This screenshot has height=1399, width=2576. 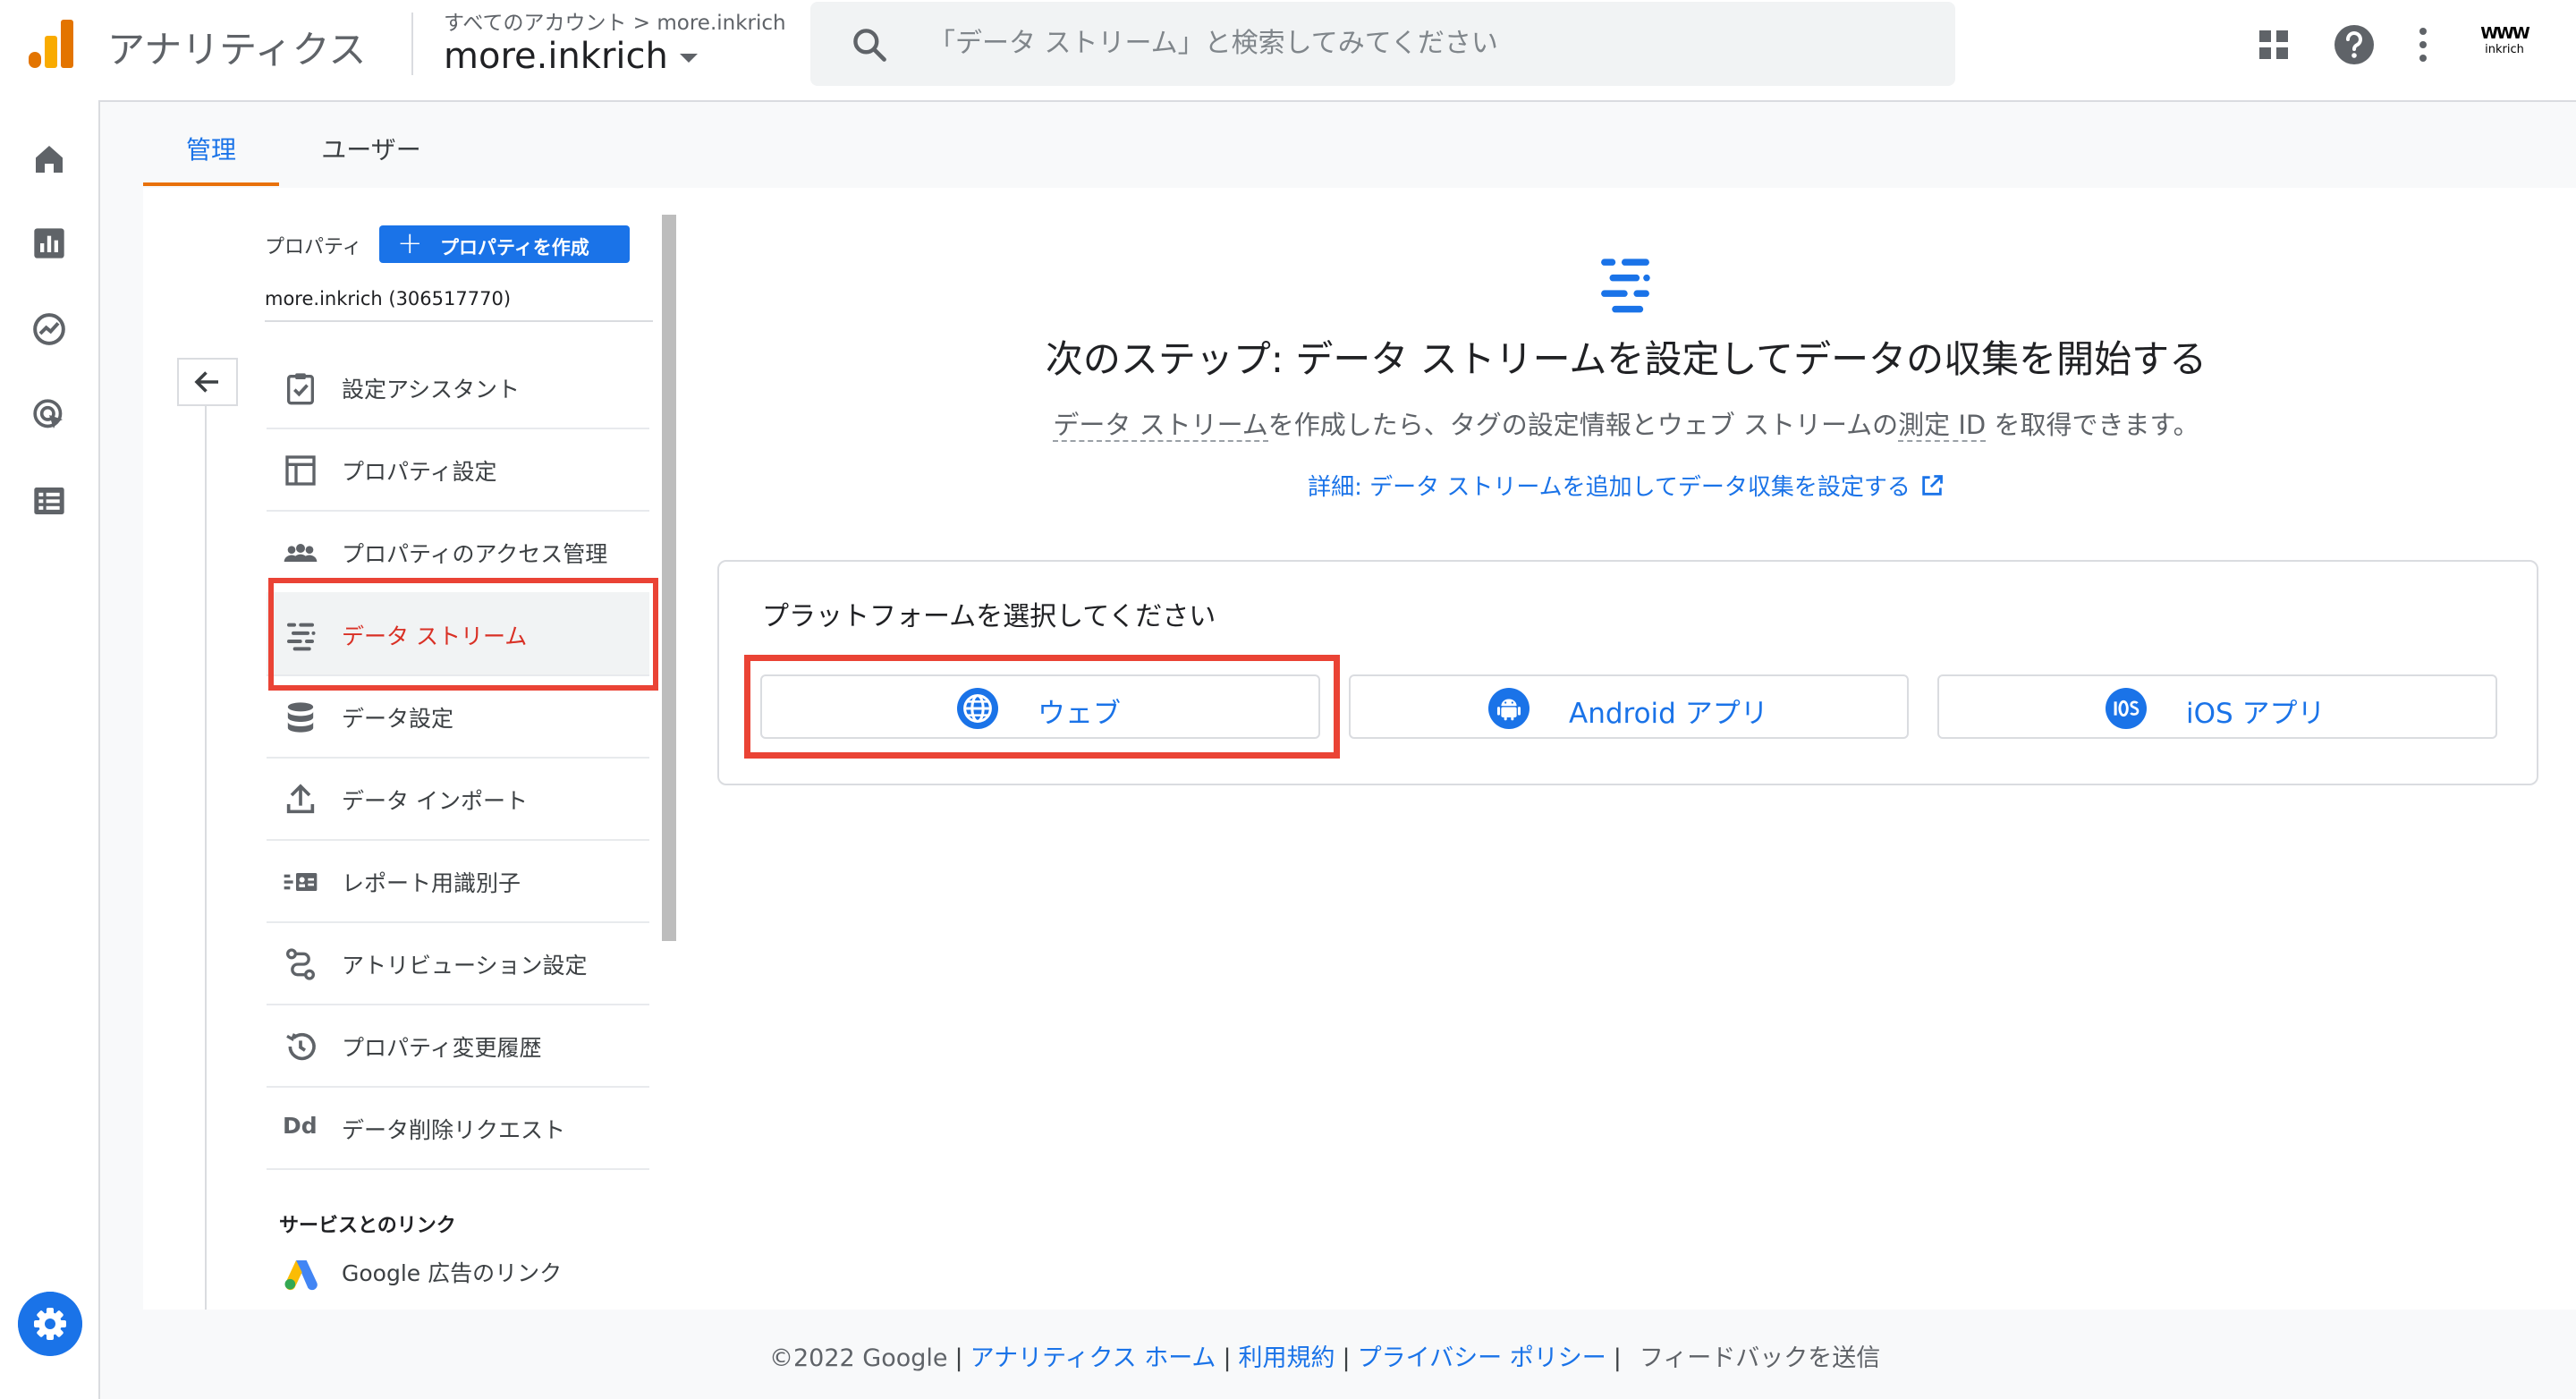 What do you see at coordinates (1509, 708) in the screenshot?
I see `android-icon` at bounding box center [1509, 708].